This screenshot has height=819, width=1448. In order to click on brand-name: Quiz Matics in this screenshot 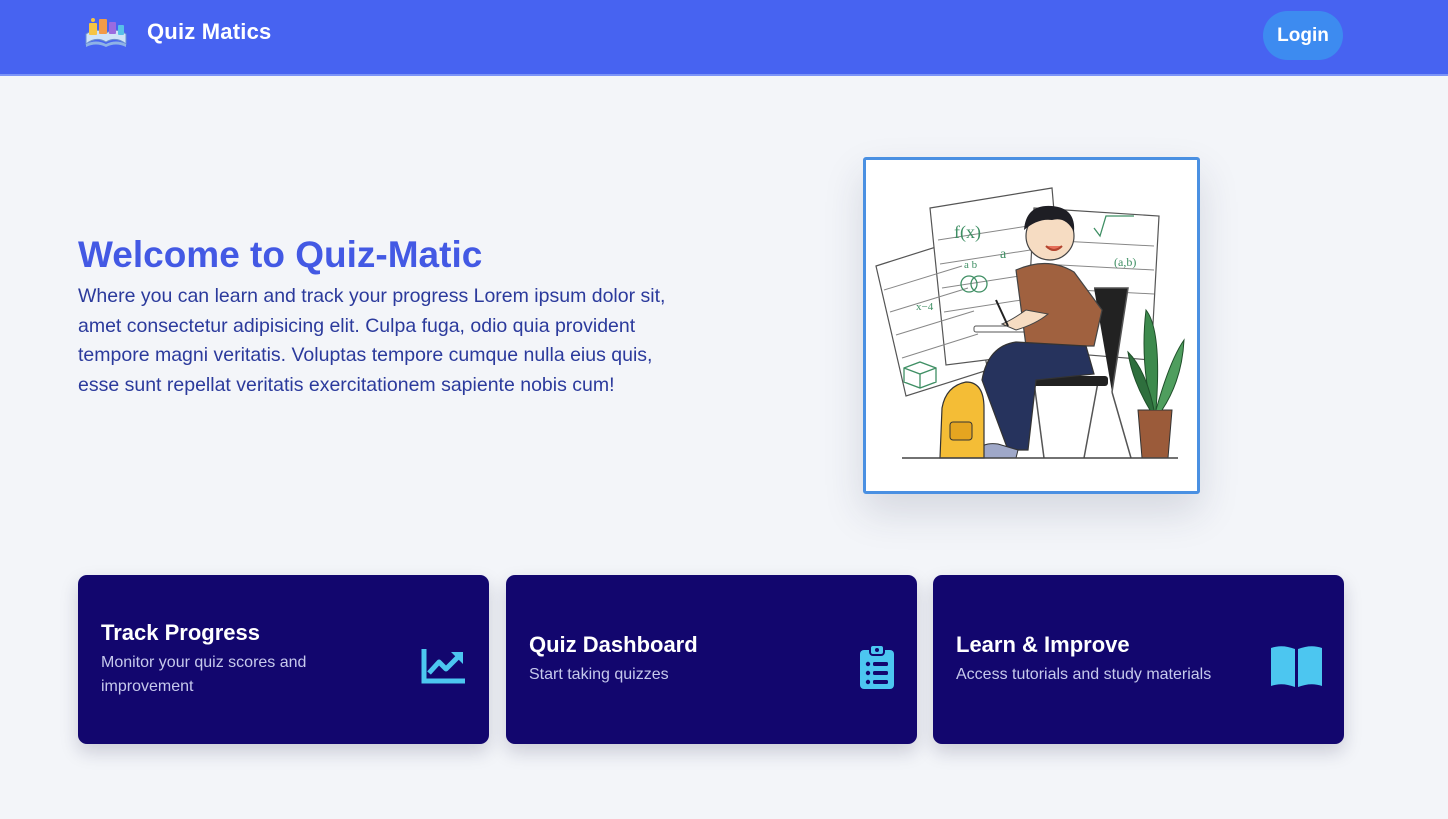, I will do `click(209, 31)`.